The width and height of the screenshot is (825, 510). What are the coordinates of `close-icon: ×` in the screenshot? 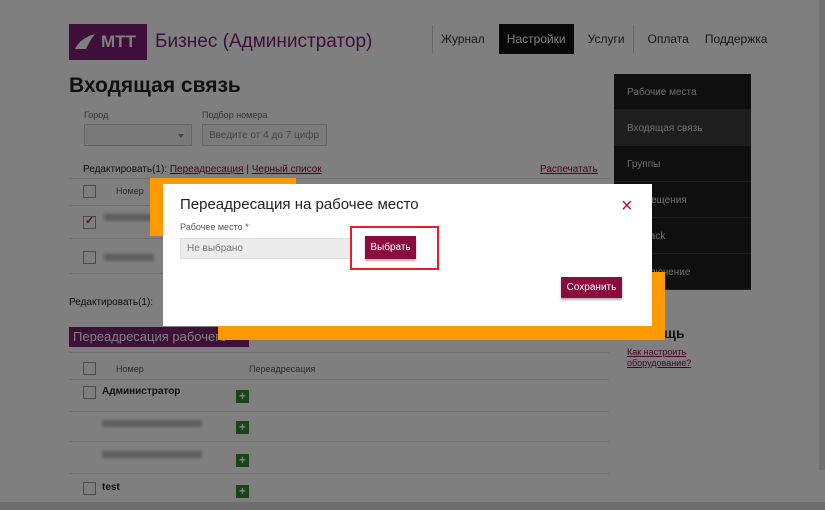 It's located at (627, 206).